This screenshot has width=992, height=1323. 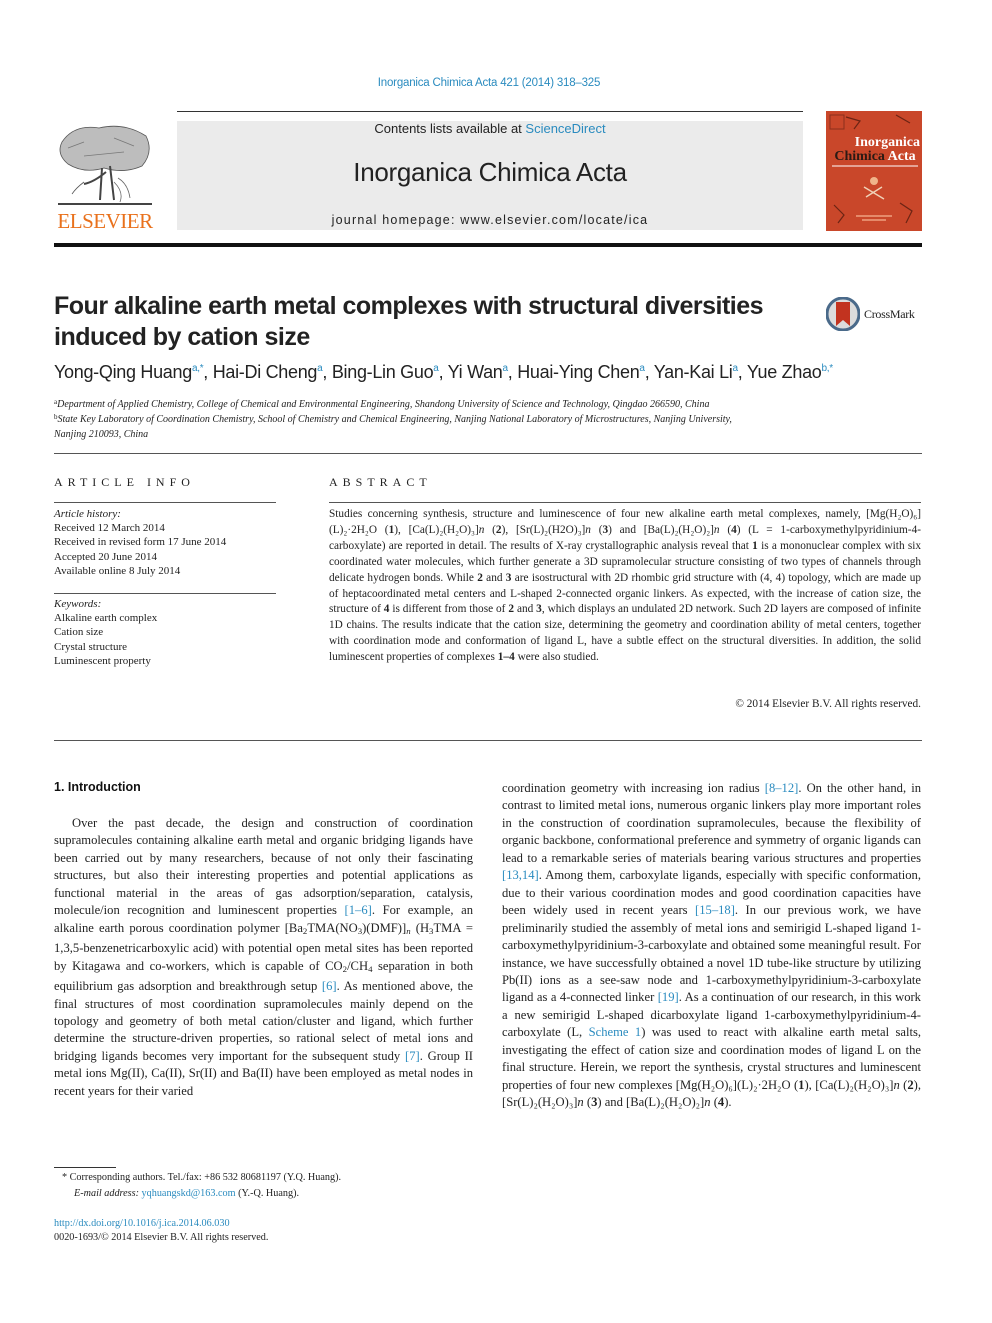 I want to click on history-online: Available online 8 July 2014, so click(x=117, y=570).